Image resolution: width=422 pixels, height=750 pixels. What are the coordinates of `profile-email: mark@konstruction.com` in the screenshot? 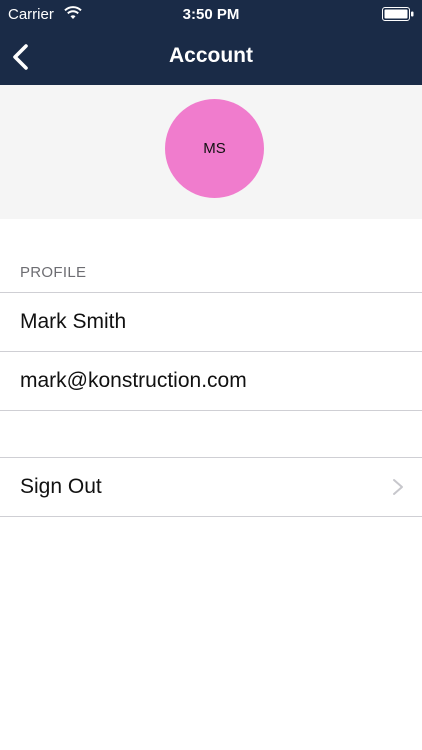 It's located at (133, 380).